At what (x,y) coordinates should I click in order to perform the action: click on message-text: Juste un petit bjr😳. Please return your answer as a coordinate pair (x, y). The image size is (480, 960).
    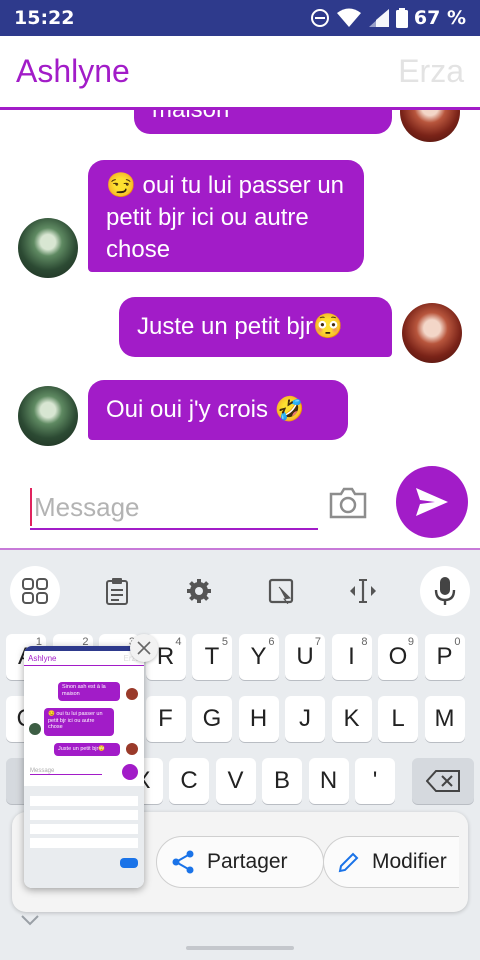
    Looking at the image, I should click on (240, 326).